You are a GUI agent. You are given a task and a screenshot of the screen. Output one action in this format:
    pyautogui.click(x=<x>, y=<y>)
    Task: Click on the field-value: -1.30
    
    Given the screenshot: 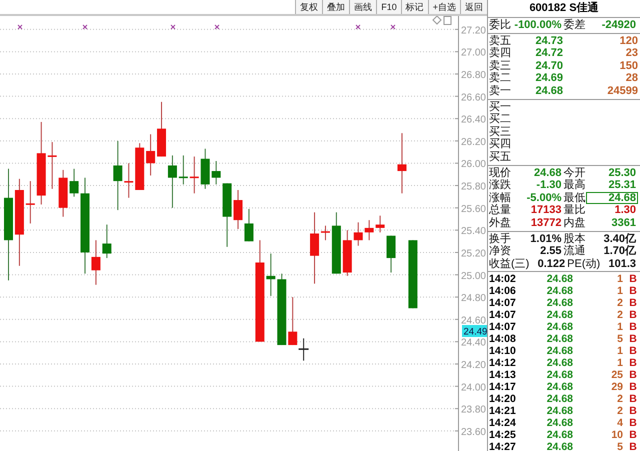 What is the action you would take?
    pyautogui.click(x=548, y=185)
    